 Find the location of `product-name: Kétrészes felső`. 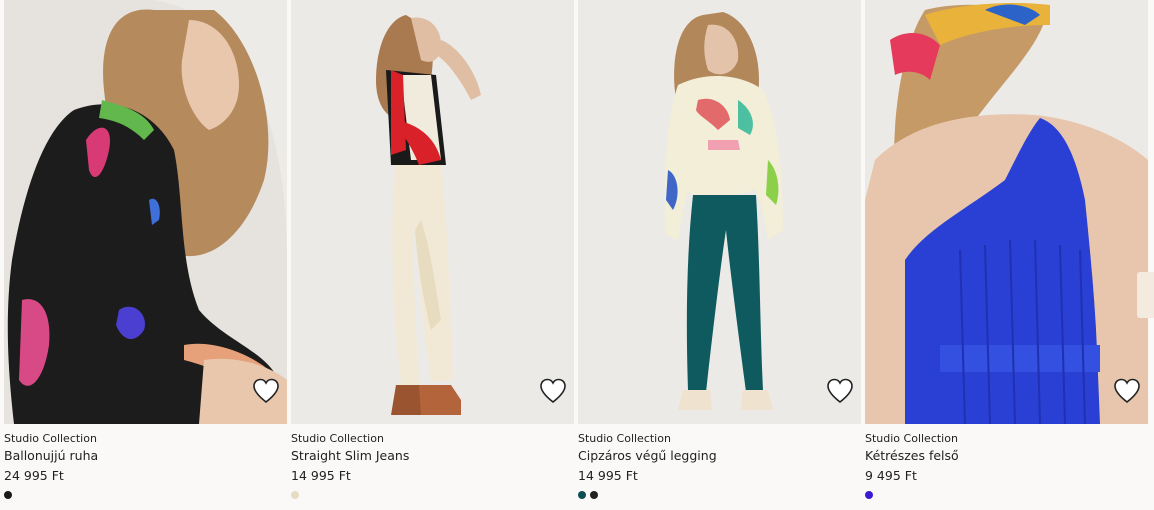

product-name: Kétrészes felső is located at coordinates (912, 455).